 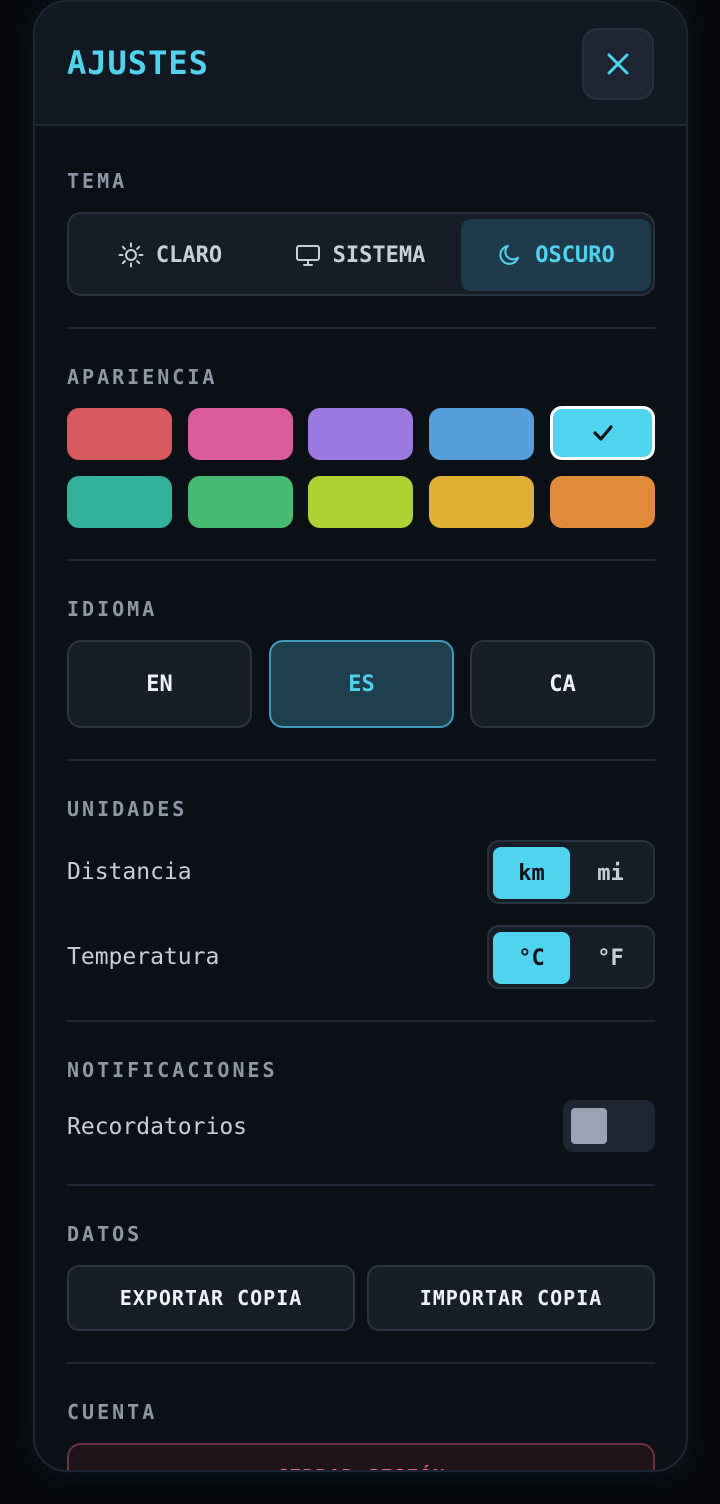 I want to click on temperature-option-celsius: °C, so click(x=531, y=958).